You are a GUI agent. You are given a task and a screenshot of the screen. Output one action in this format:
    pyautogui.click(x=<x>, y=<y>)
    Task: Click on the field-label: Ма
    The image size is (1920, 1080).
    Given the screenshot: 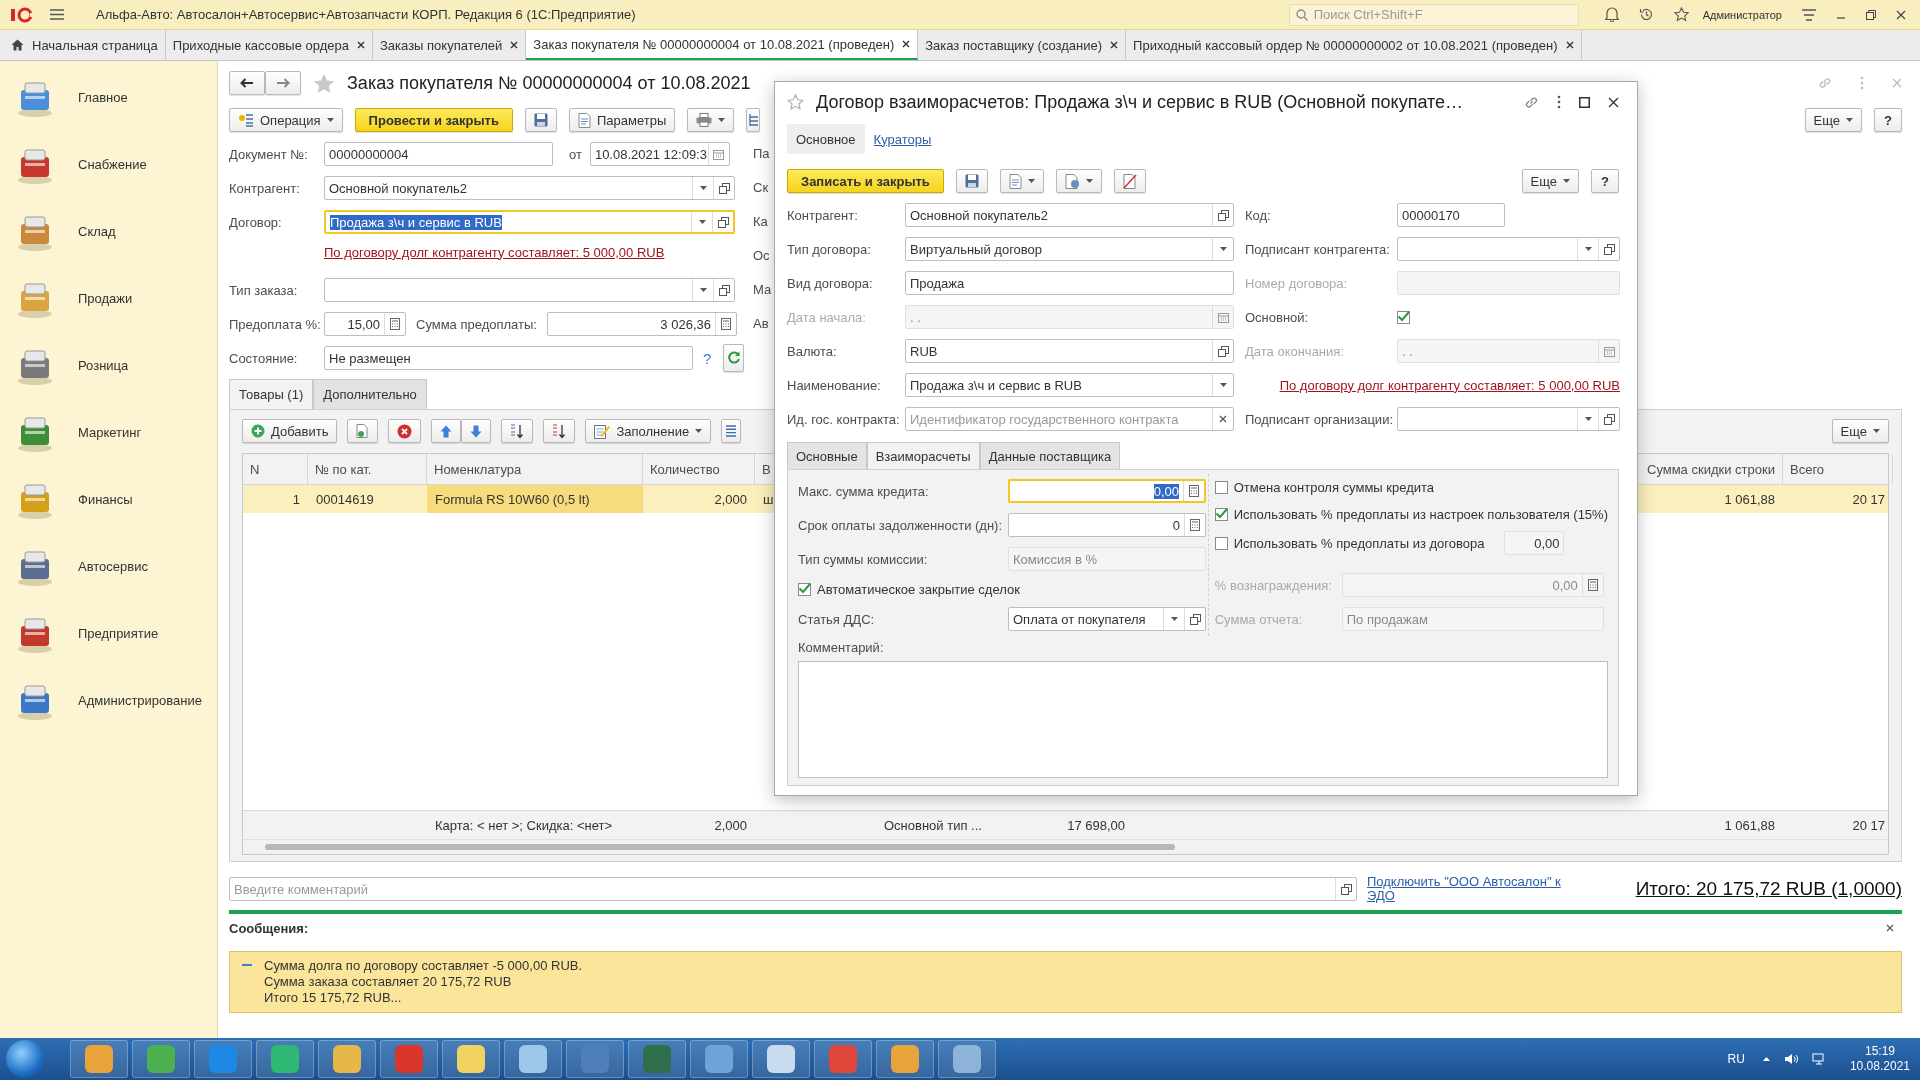 What is the action you would take?
    pyautogui.click(x=762, y=290)
    